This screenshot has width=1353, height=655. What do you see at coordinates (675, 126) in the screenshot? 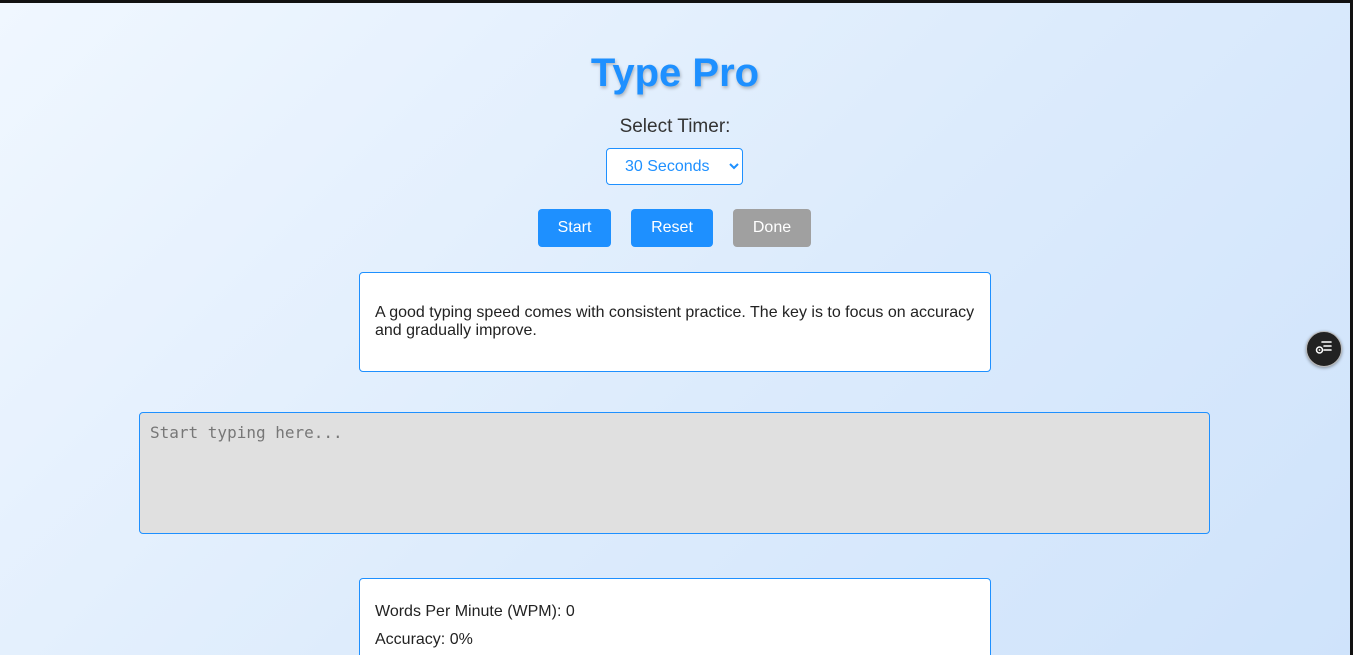
I see `timer-label: Select Timer:` at bounding box center [675, 126].